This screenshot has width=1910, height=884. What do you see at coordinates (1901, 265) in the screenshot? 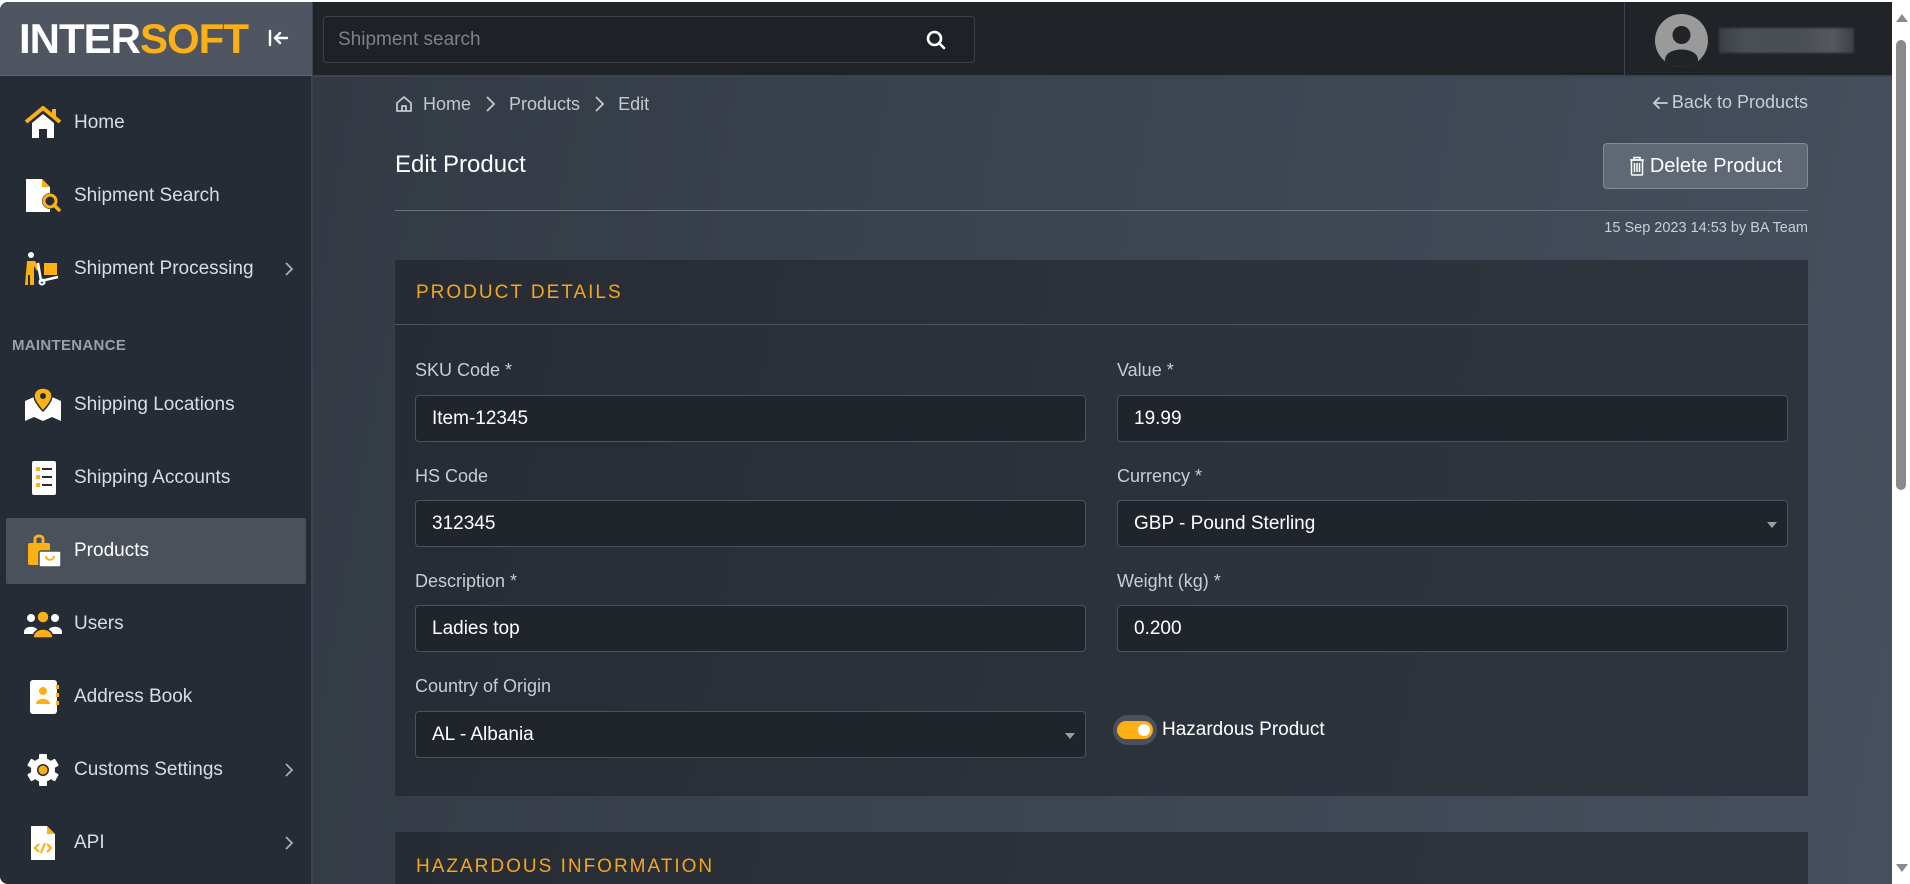
I see `scrollbar-thumb` at bounding box center [1901, 265].